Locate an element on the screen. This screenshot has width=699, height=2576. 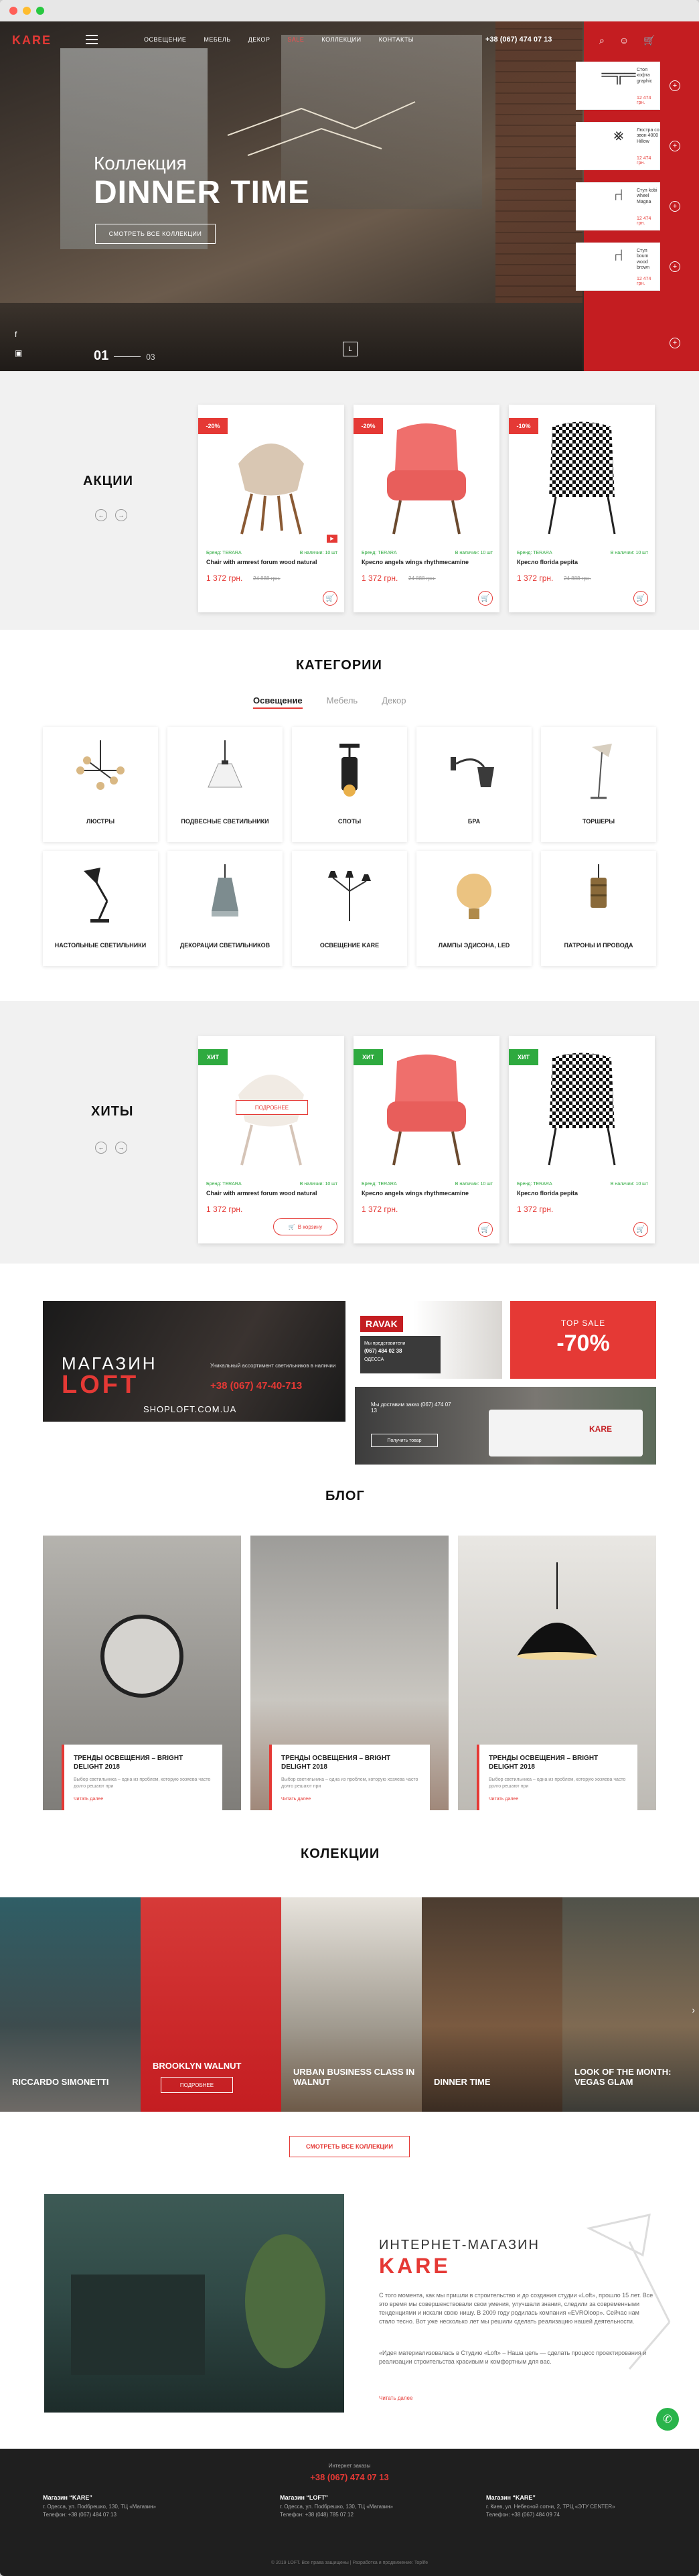
nav-item-lighting: ОСВЕЩЕНИЕ is located at coordinates (165, 40).